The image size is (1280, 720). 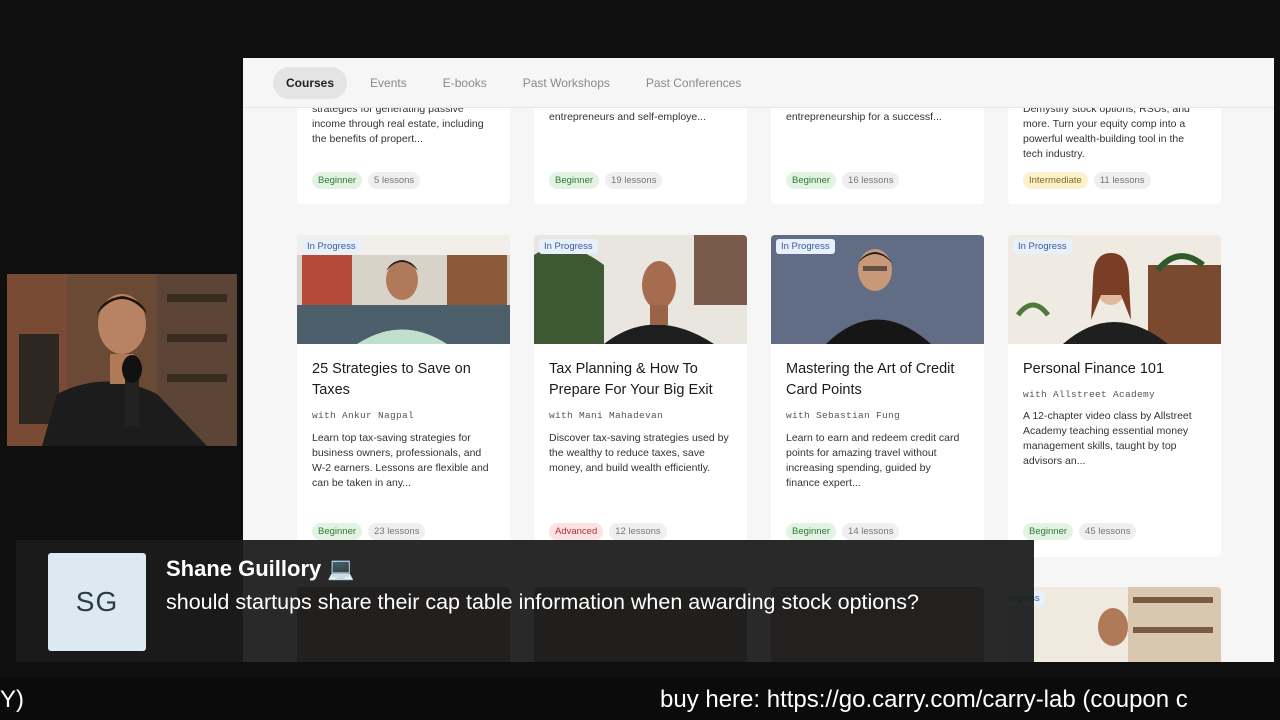 What do you see at coordinates (363, 415) in the screenshot?
I see `course-author: with Ankur Nagpal` at bounding box center [363, 415].